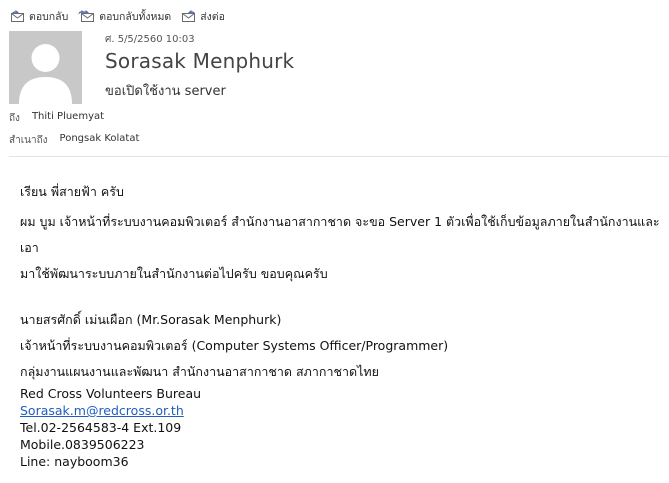 Image resolution: width=669 pixels, height=483 pixels. Describe the element at coordinates (102, 410) in the screenshot. I see `signature-email-link: Sorasak.m@redcross.or.th` at that location.